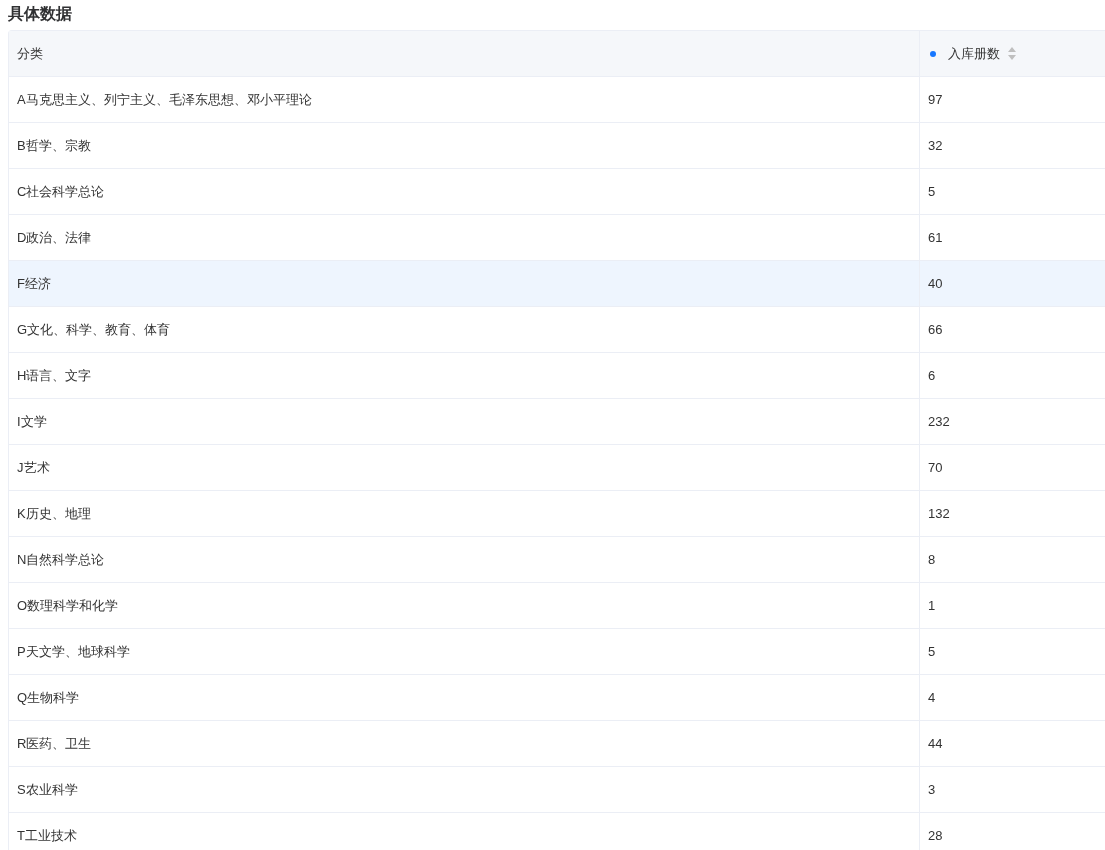 This screenshot has width=1105, height=850. Describe the element at coordinates (974, 53) in the screenshot. I see `column-header: 入库册数` at that location.